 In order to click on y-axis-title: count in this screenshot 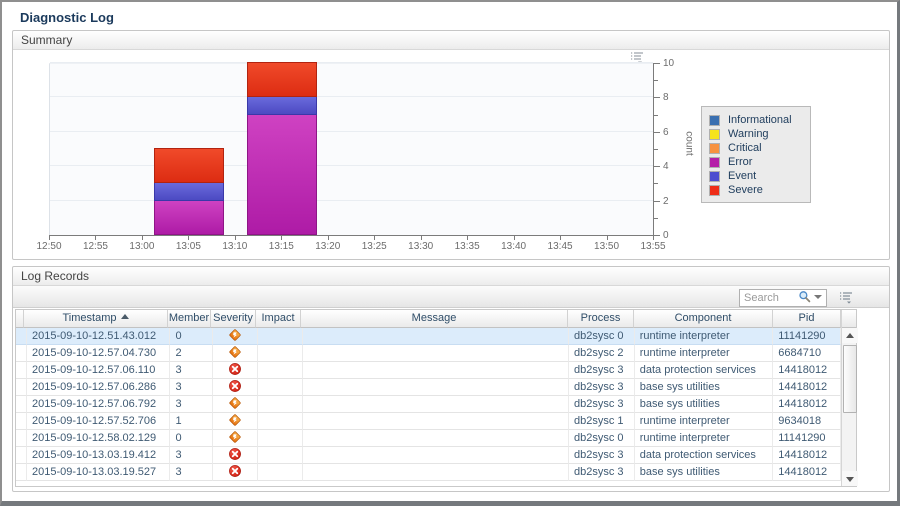, I will do `click(689, 143)`.